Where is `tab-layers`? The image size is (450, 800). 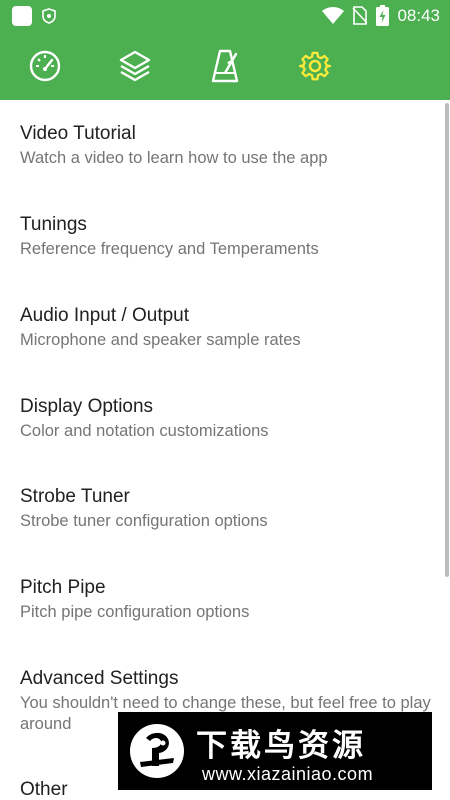
tab-layers is located at coordinates (135, 66).